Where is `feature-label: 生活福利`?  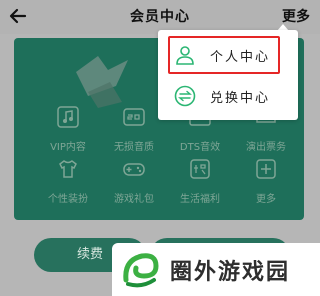
feature-label: 生活福利 is located at coordinates (200, 199).